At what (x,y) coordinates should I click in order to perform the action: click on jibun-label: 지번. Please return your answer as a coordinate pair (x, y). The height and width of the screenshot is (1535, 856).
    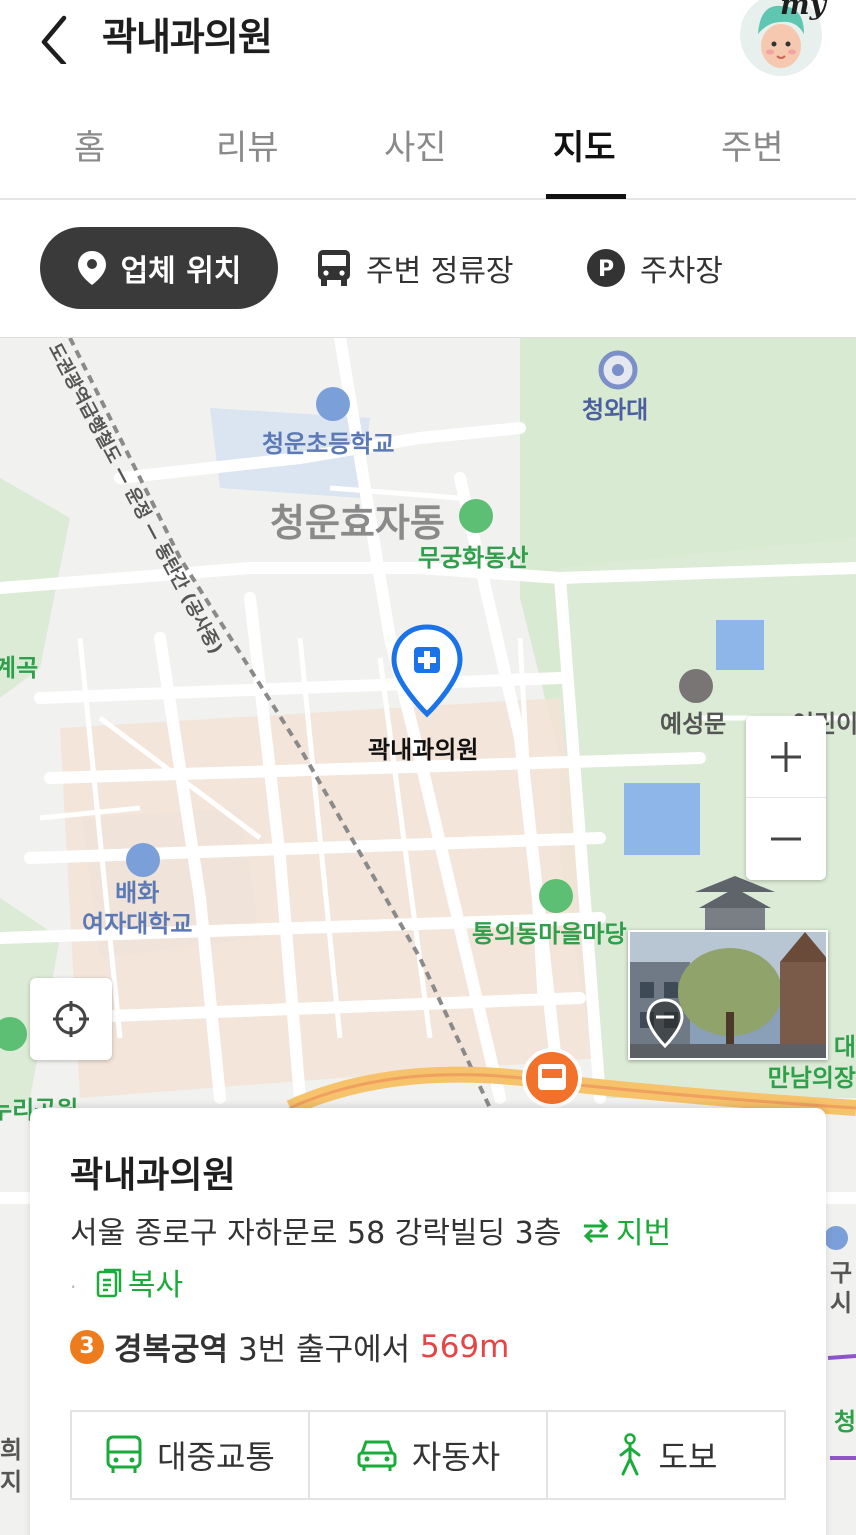
    Looking at the image, I should click on (644, 1233).